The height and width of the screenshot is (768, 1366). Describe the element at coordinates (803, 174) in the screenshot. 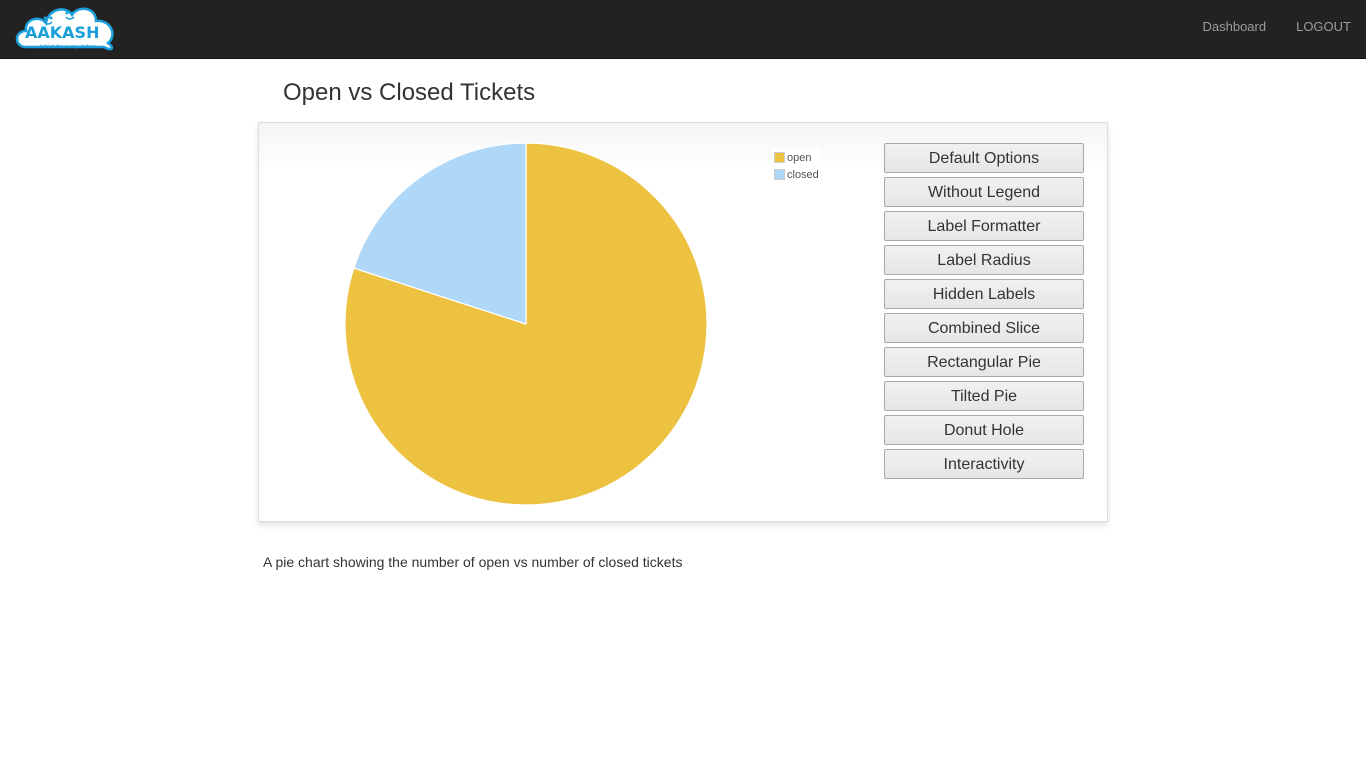

I see `legend-label-closed: closed` at that location.